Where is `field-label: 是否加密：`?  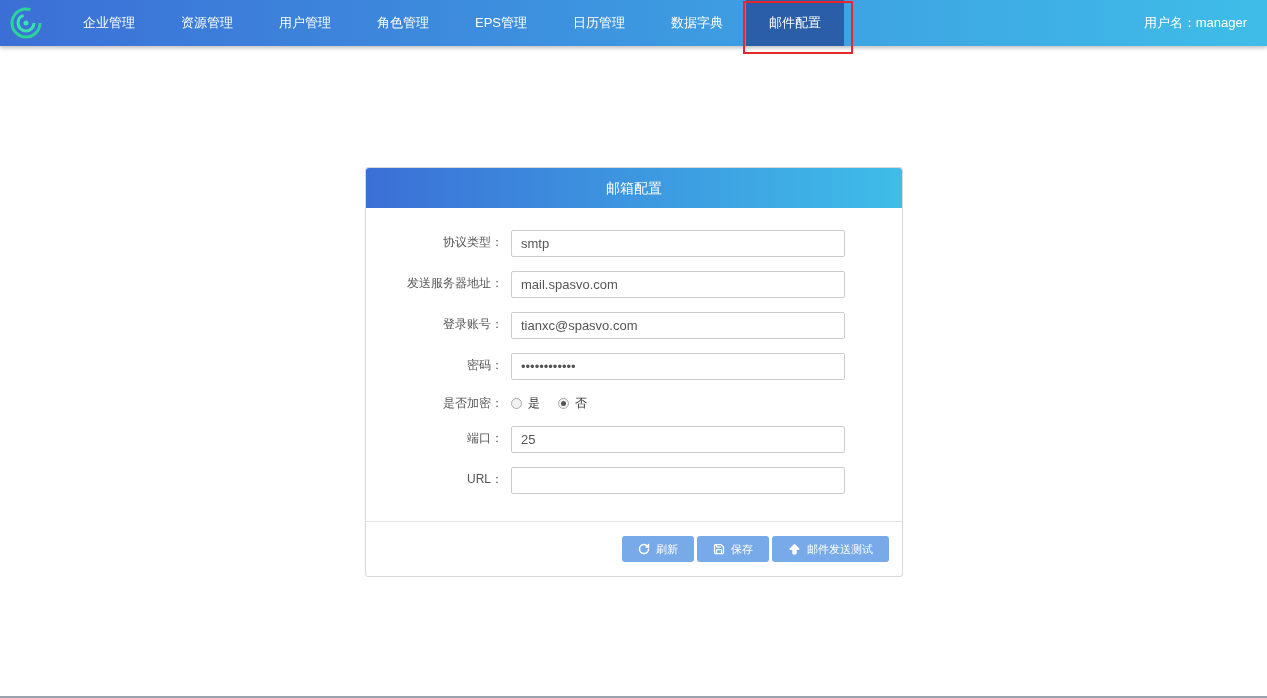
field-label: 是否加密： is located at coordinates (472, 403).